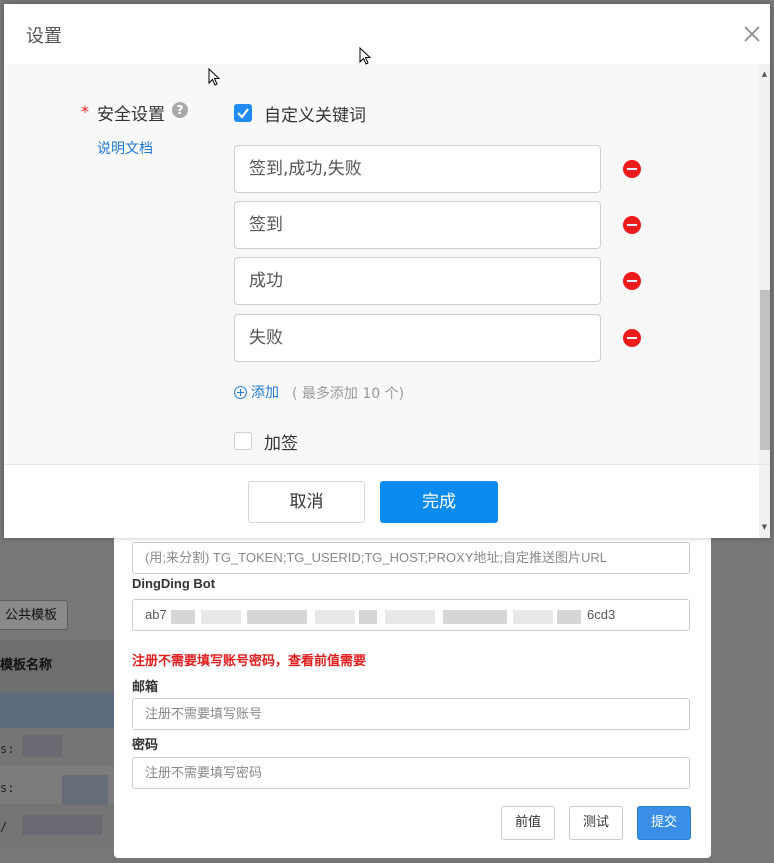 The width and height of the screenshot is (774, 863). What do you see at coordinates (348, 394) in the screenshot?
I see `add-limit-hint: ( 最多添加 10 个)` at bounding box center [348, 394].